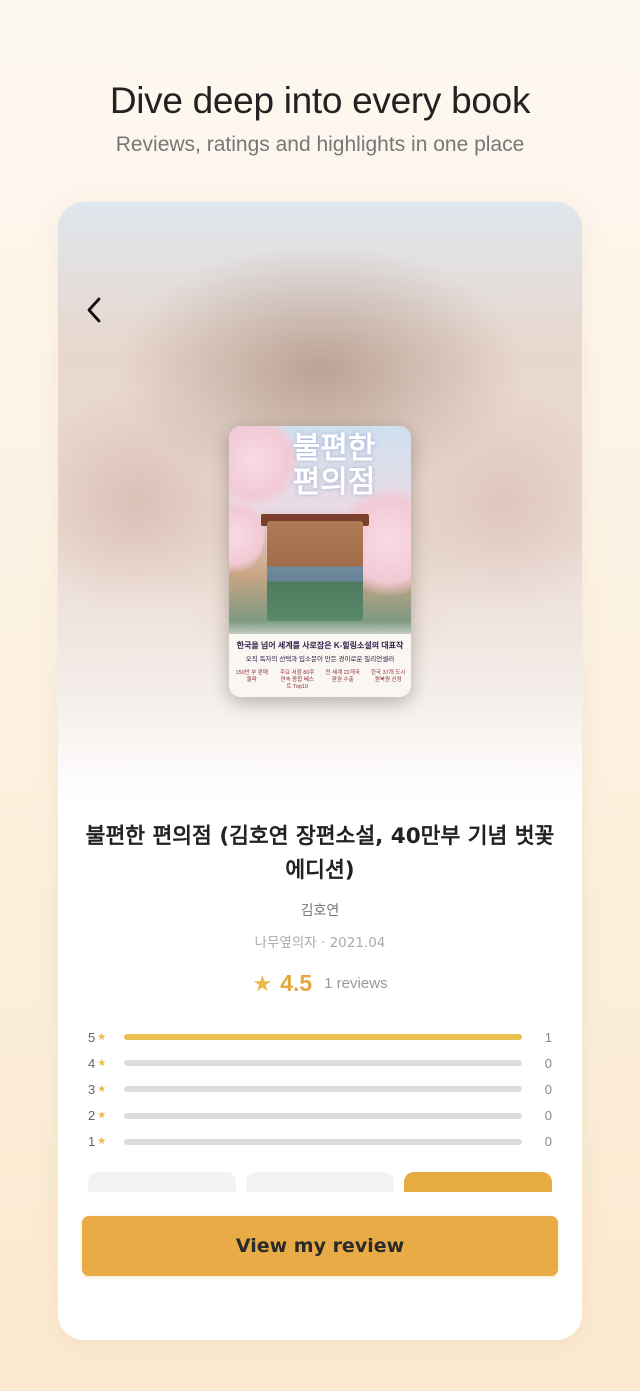 The height and width of the screenshot is (1391, 640). I want to click on rating-row-4: 4 ★ 0, so click(320, 1063).